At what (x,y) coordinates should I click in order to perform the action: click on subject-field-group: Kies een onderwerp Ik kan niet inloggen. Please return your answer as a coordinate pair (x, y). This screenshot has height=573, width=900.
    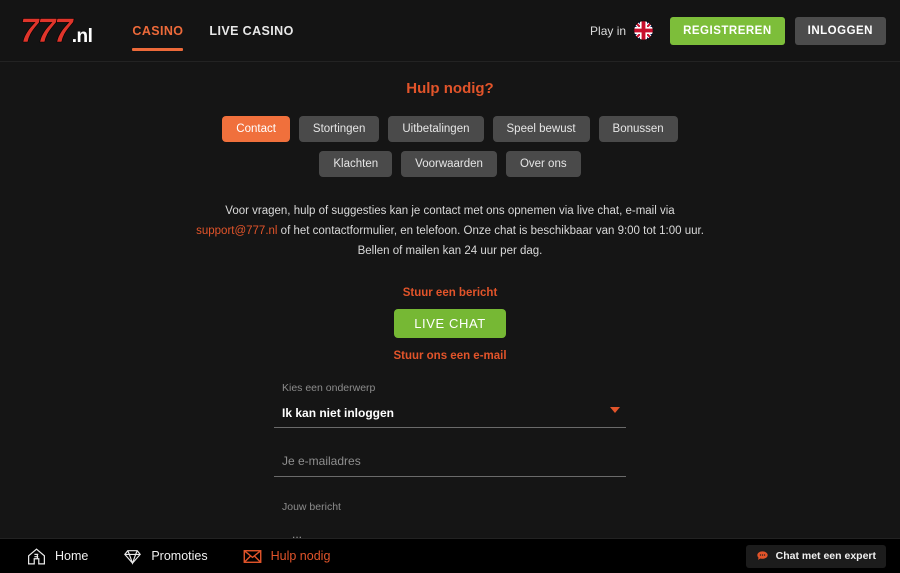
    Looking at the image, I should click on (450, 405).